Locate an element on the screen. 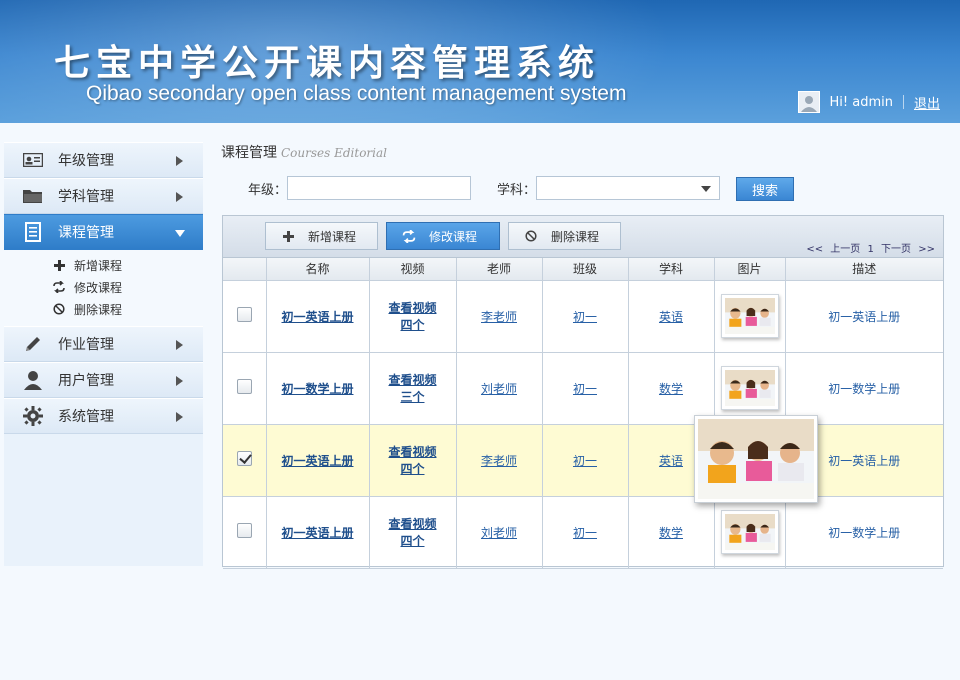 Image resolution: width=960 pixels, height=680 pixels. delete-course-label: 删除课程 is located at coordinates (575, 236).